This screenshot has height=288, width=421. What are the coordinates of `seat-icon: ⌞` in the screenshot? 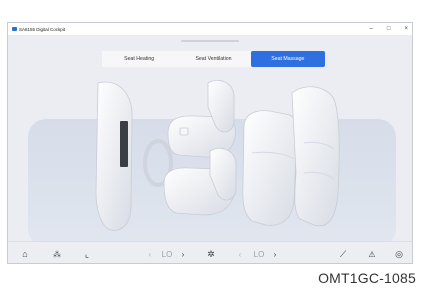 It's located at (87, 252).